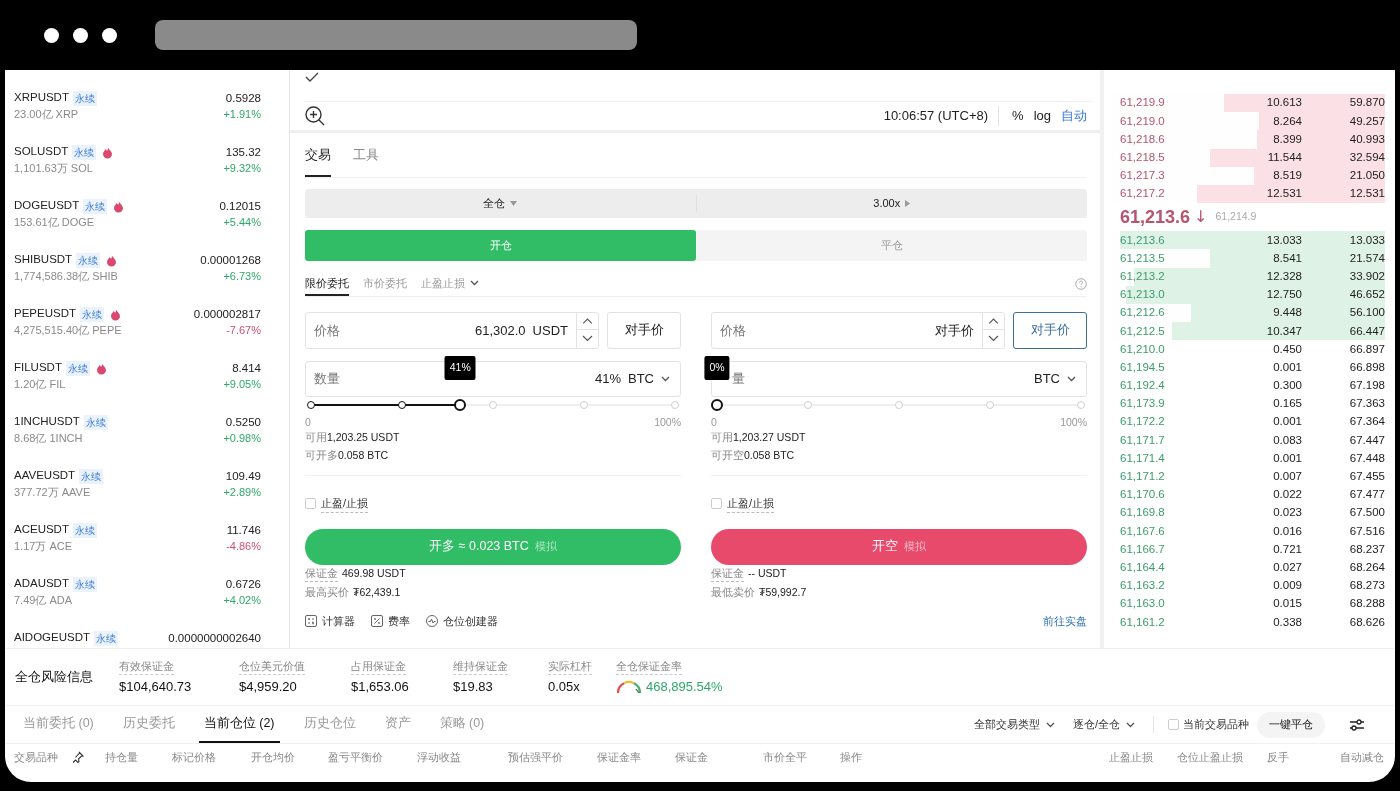  I want to click on market-symbol: AAVEUSDT, so click(45, 476).